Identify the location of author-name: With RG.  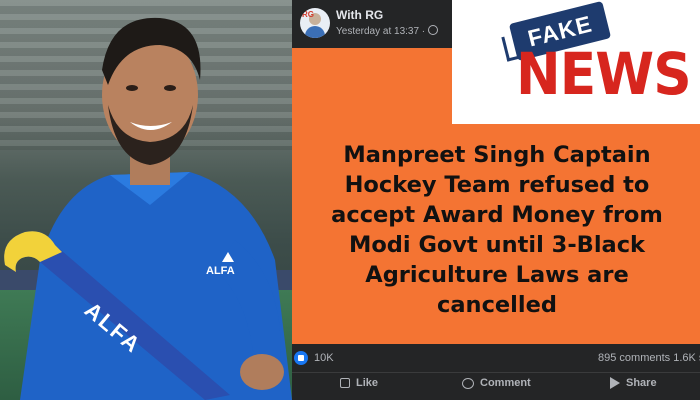
(359, 15).